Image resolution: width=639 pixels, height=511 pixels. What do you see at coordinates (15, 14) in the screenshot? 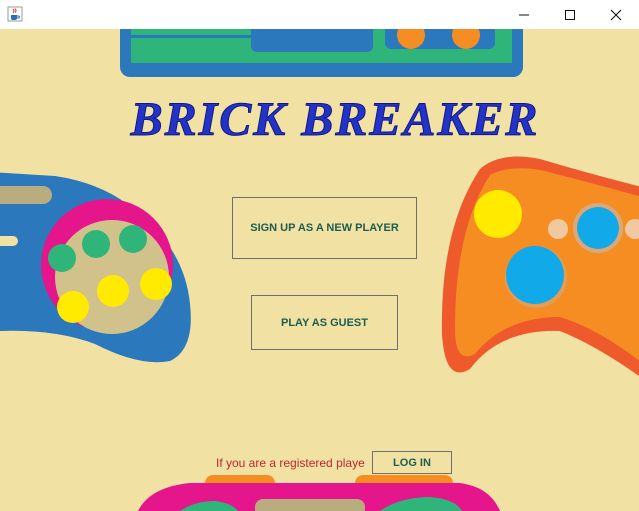
I see `java-cup-icon` at bounding box center [15, 14].